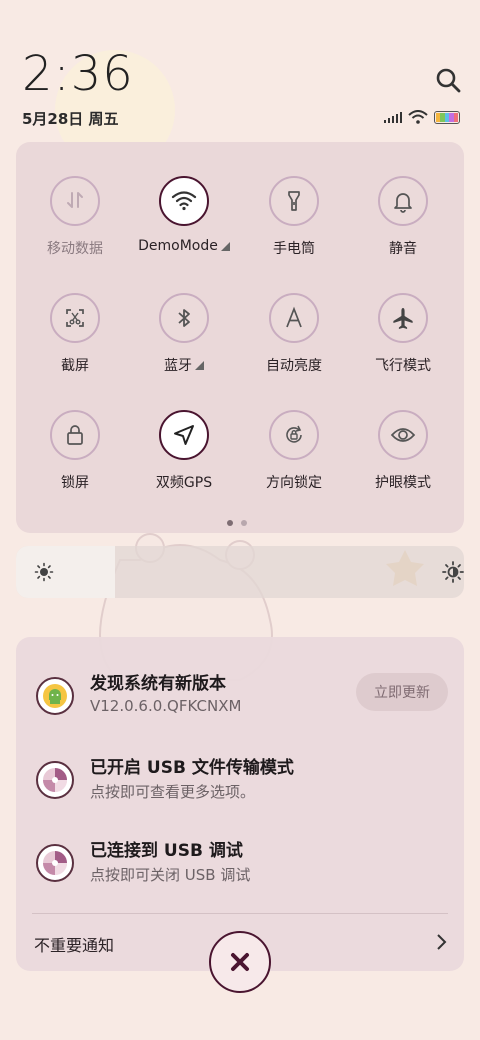 The height and width of the screenshot is (1040, 480). I want to click on tile-label-text: 截屏, so click(75, 366).